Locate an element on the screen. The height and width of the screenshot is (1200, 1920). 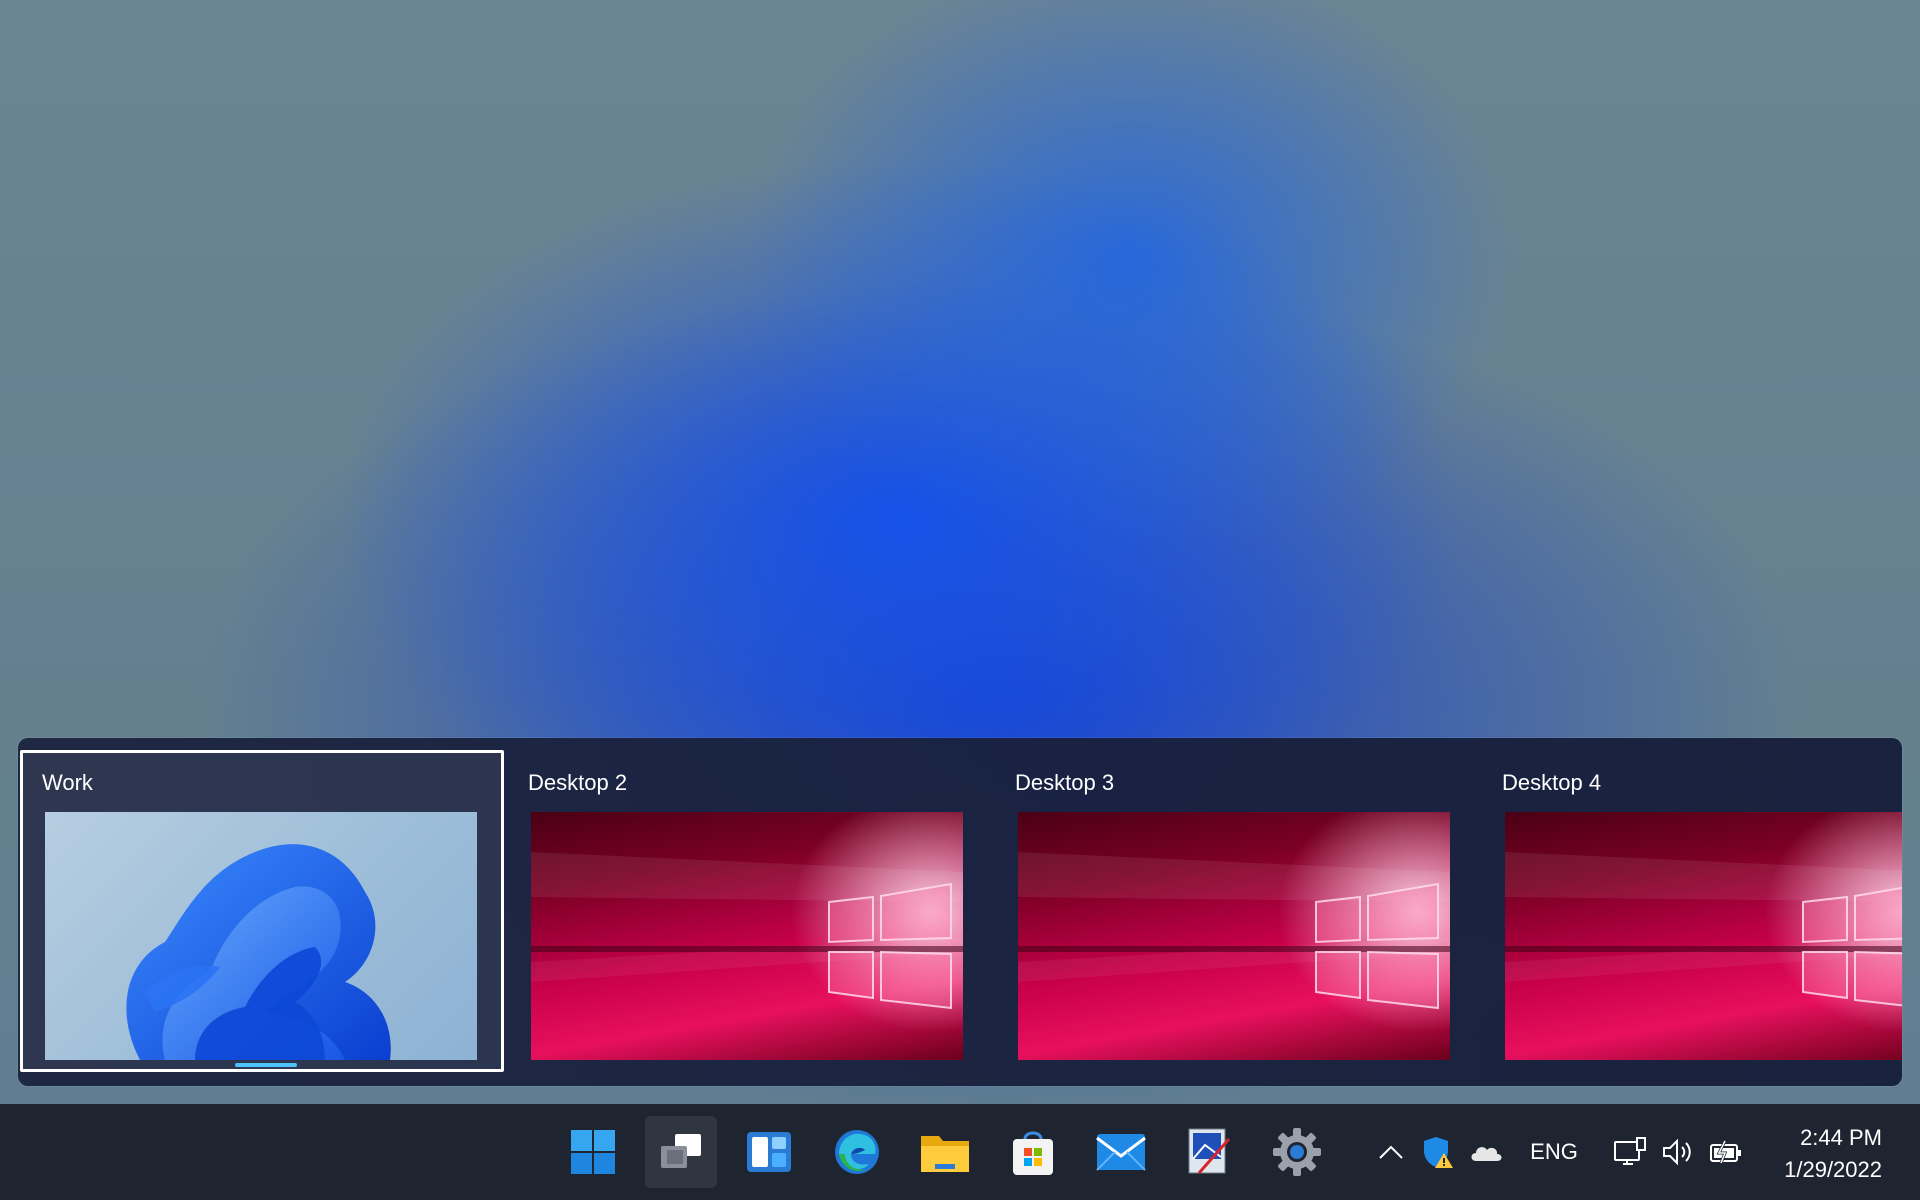
network-icon is located at coordinates (1630, 1151).